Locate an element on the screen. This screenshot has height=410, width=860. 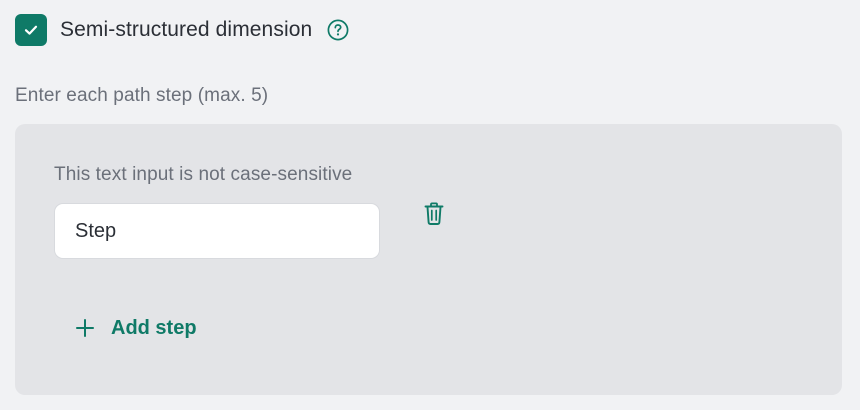
step-input is located at coordinates (217, 231).